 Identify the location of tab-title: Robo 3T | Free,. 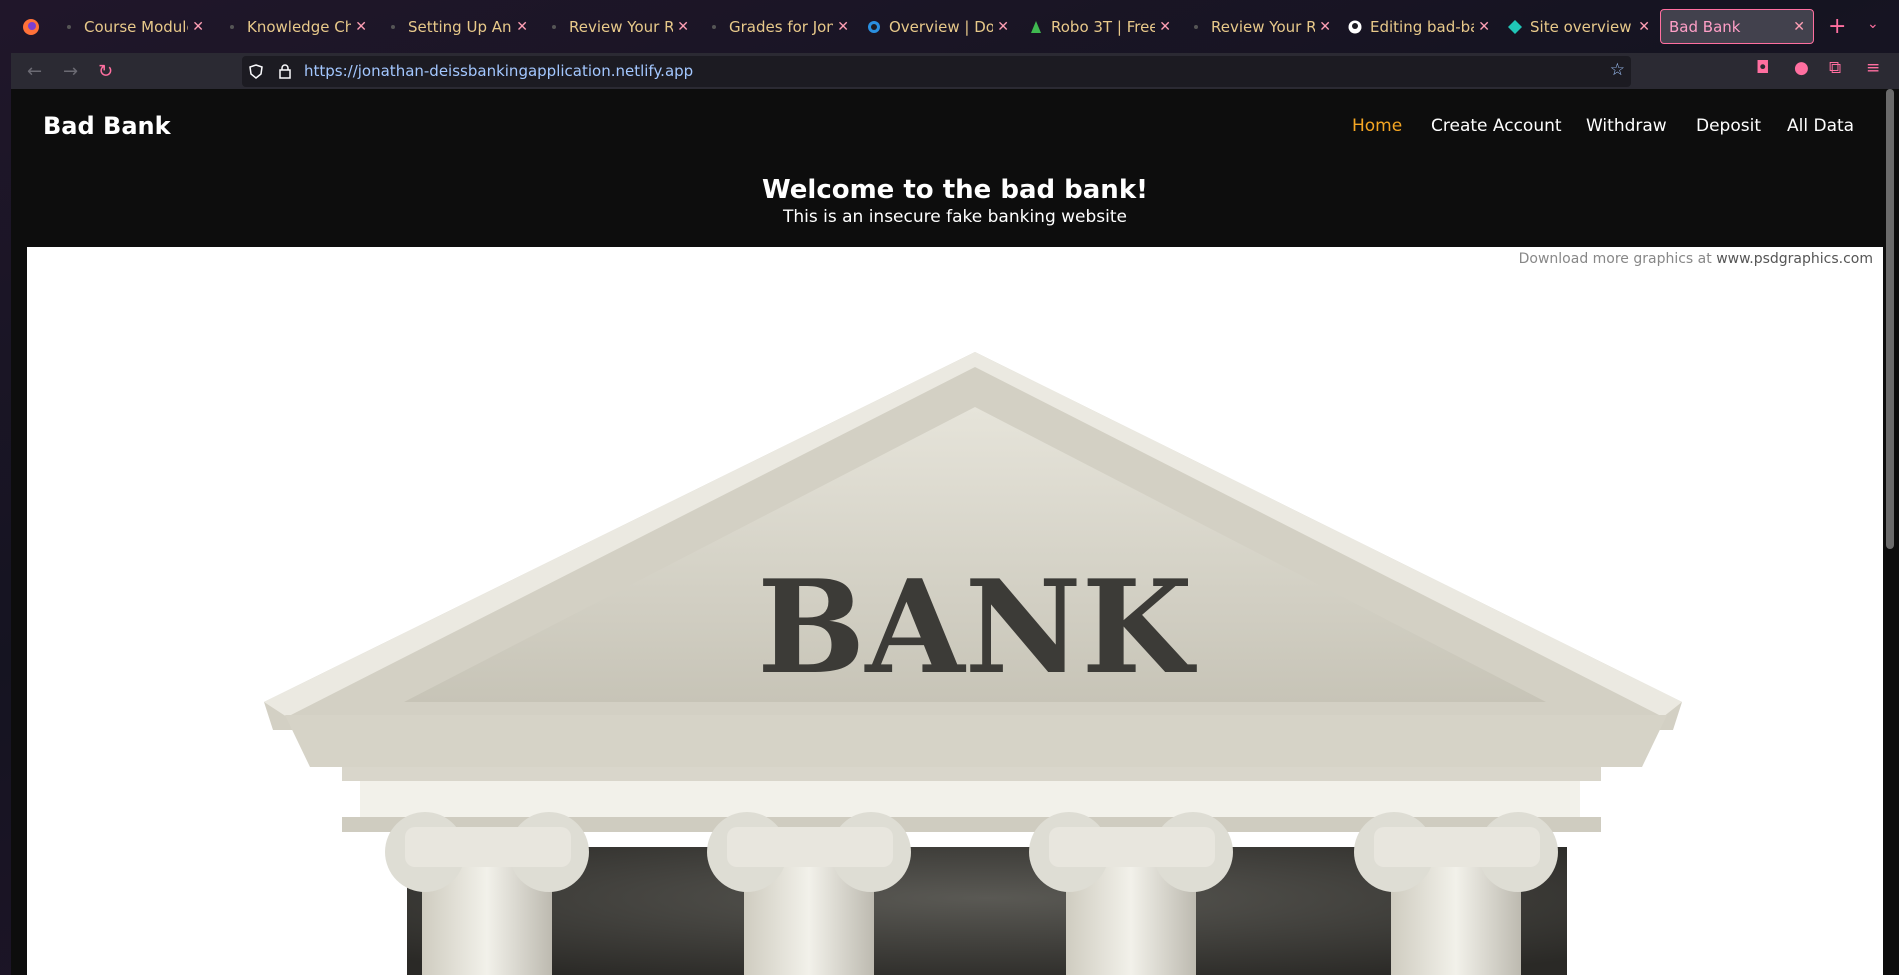
(1103, 26).